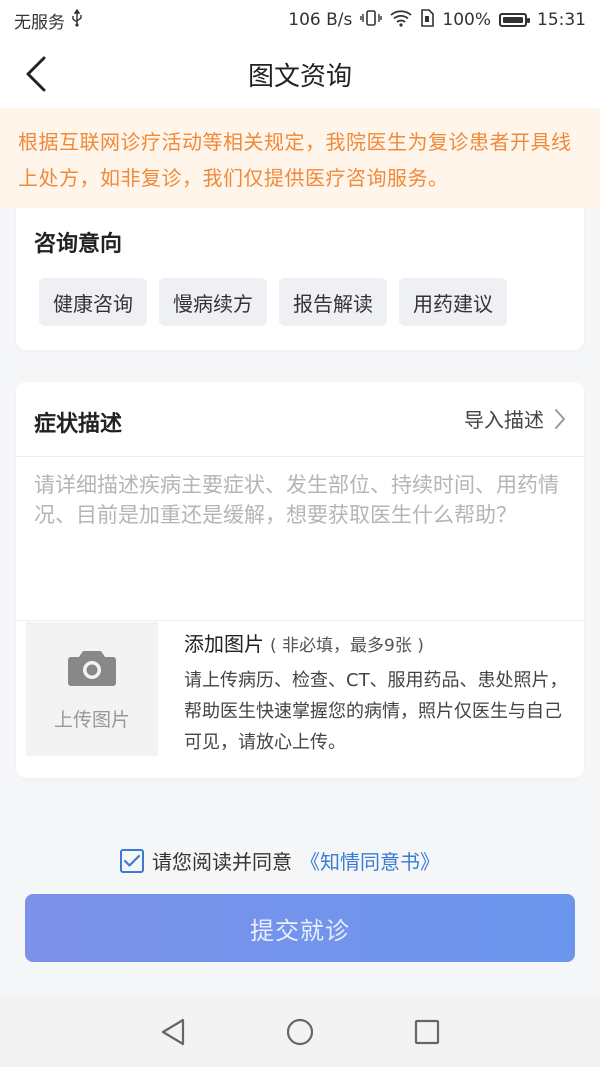  I want to click on camera-icon, so click(92, 668).